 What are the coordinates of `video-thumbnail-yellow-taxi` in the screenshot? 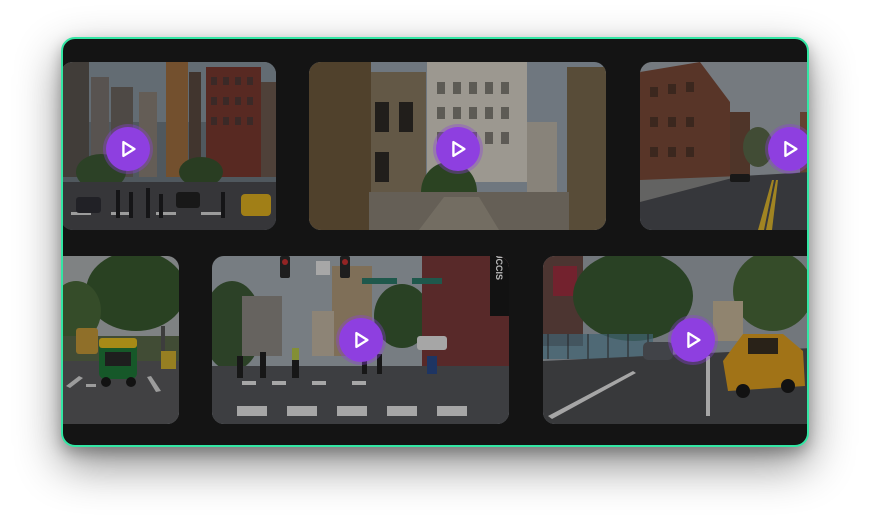 It's located at (675, 340).